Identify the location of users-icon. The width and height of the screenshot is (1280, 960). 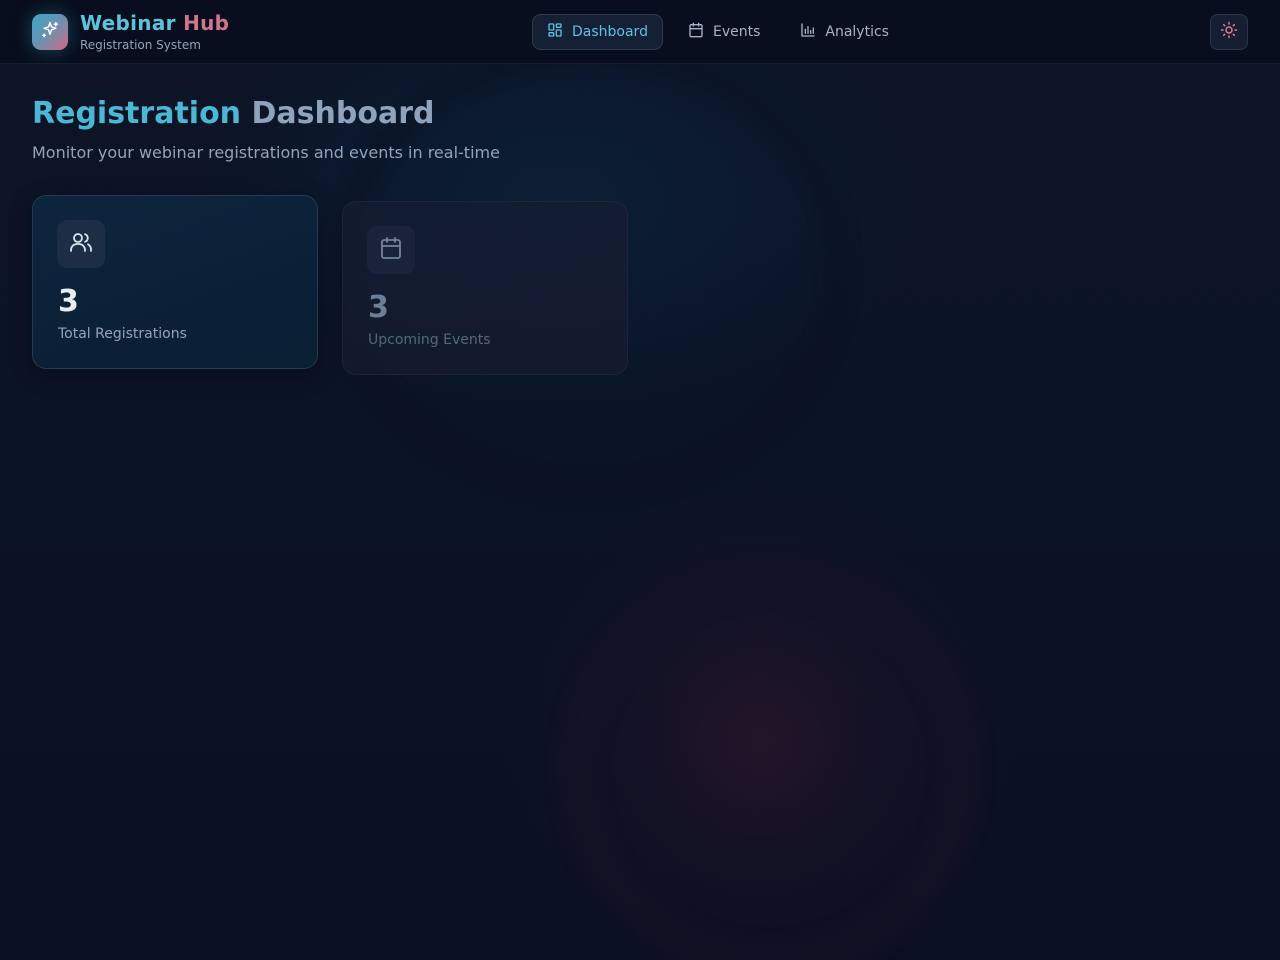
(81, 244).